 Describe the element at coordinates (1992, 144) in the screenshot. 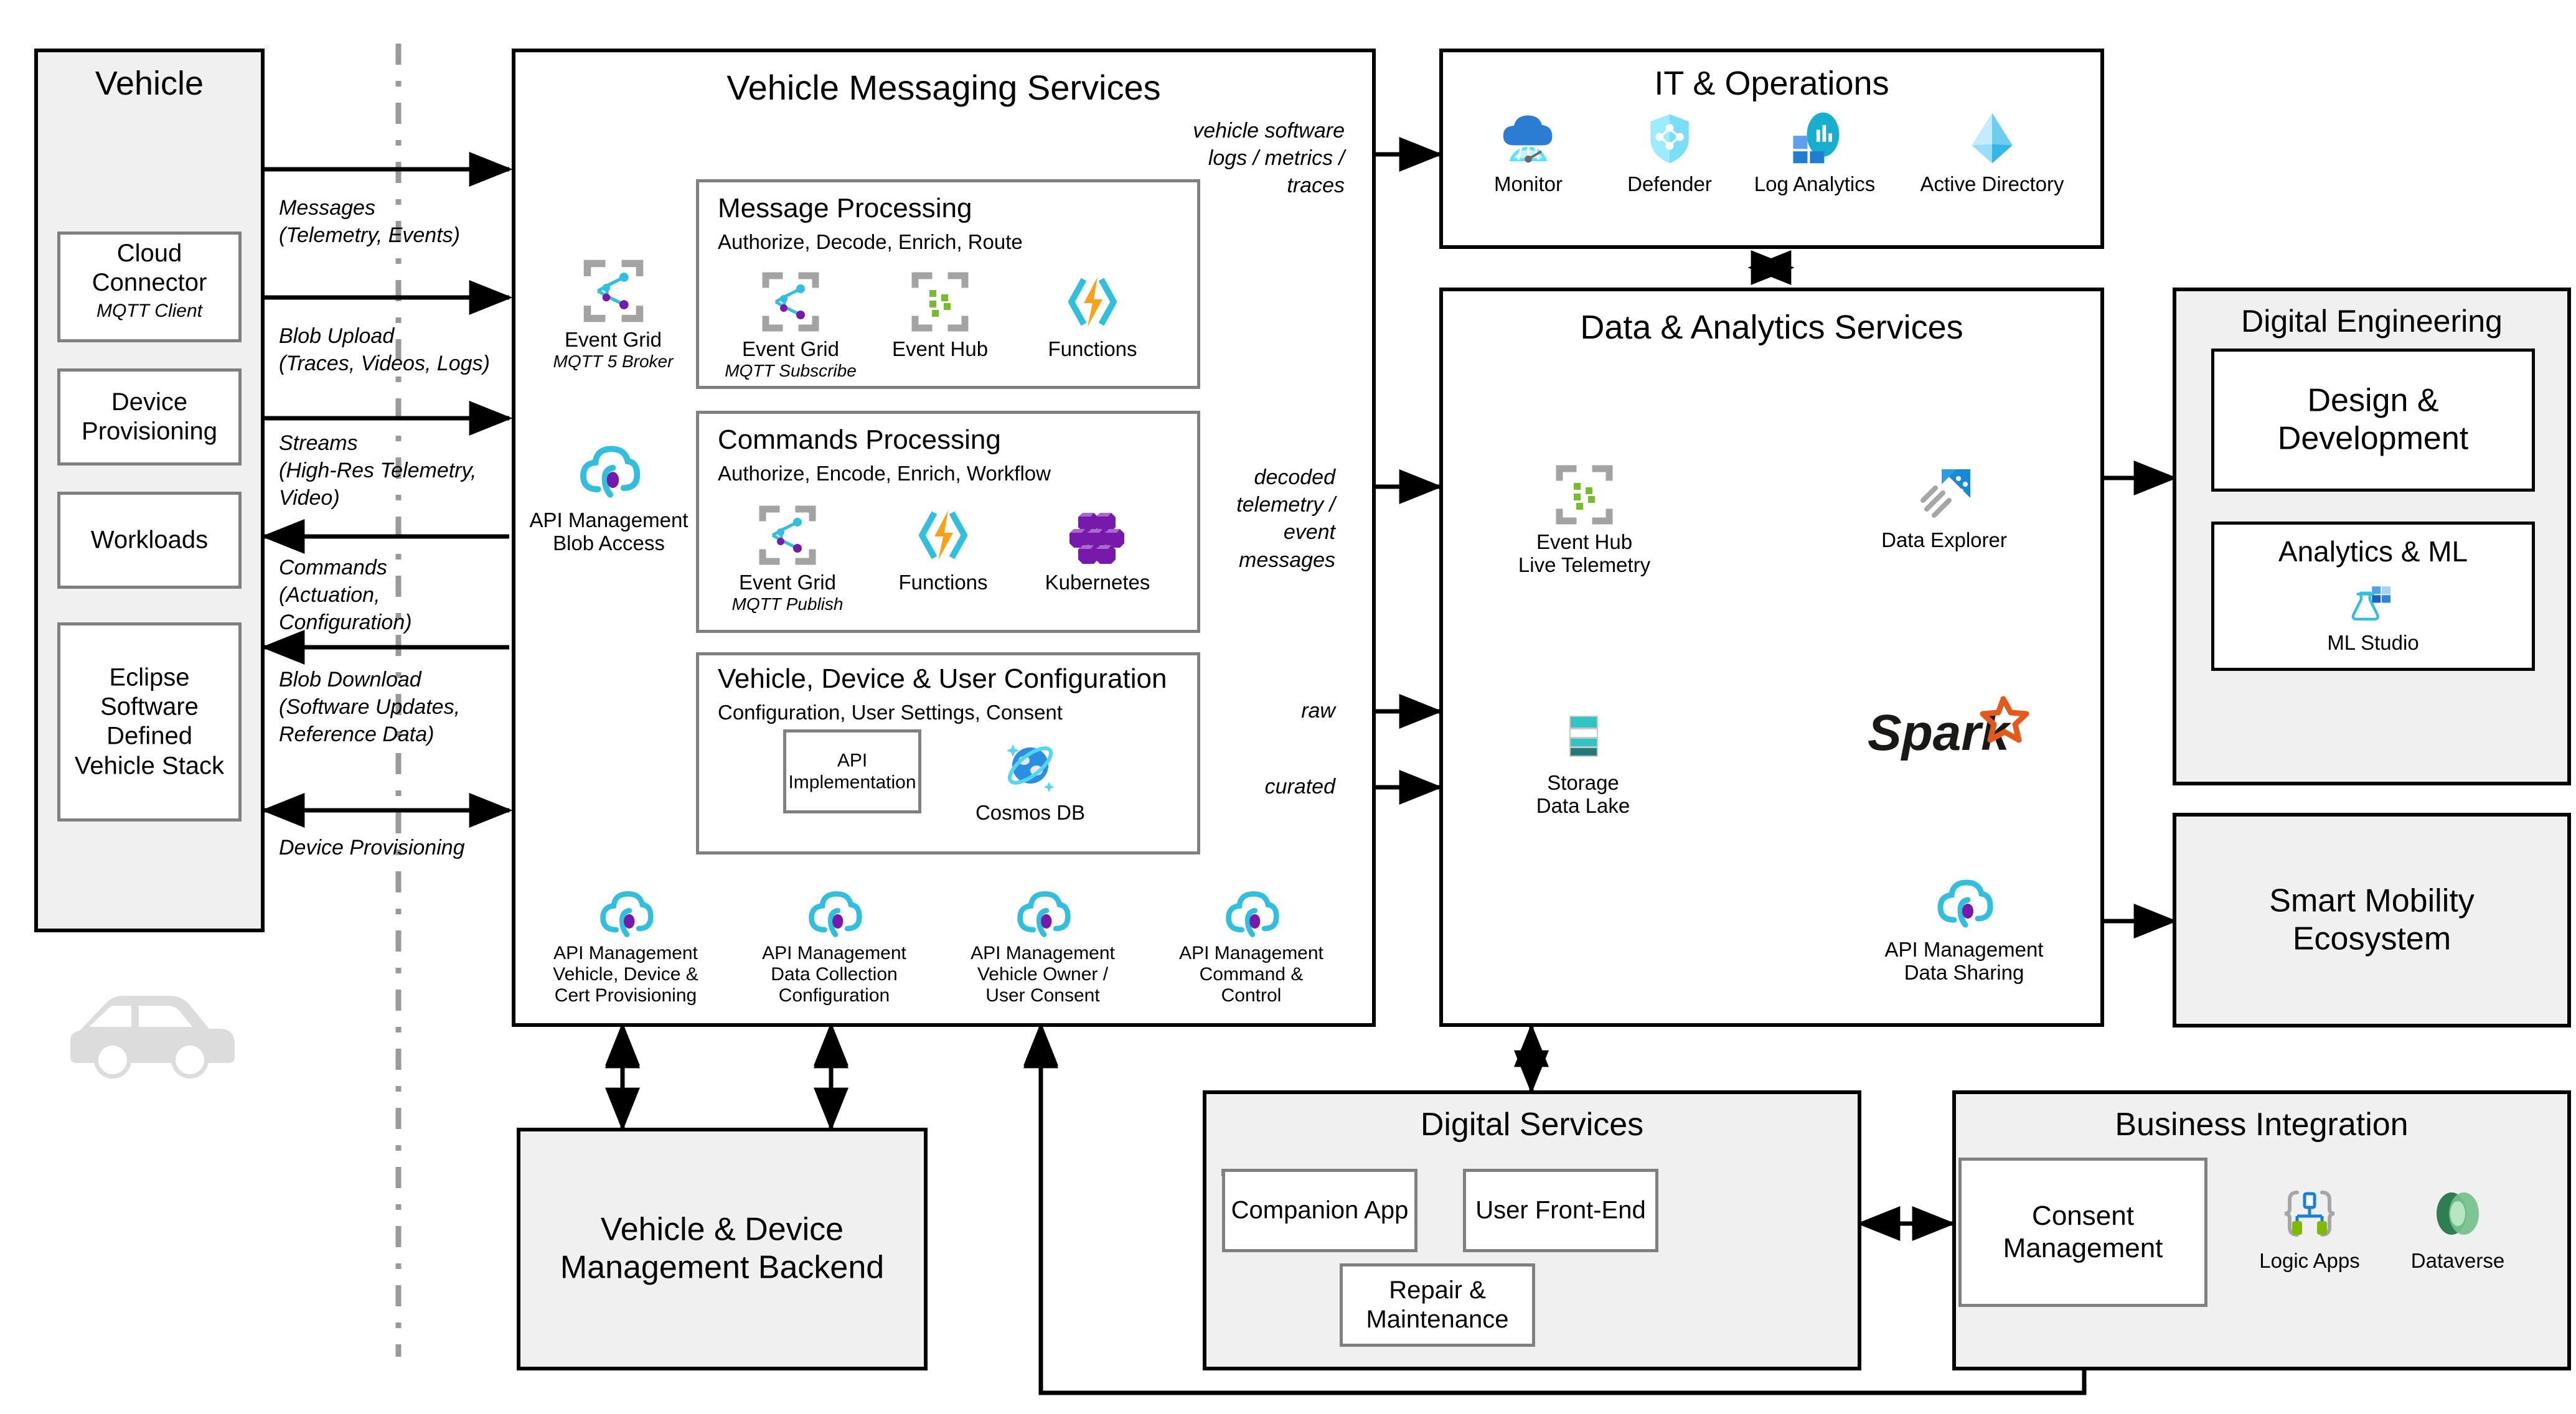

I see `service-active-directory: Active Directory` at that location.